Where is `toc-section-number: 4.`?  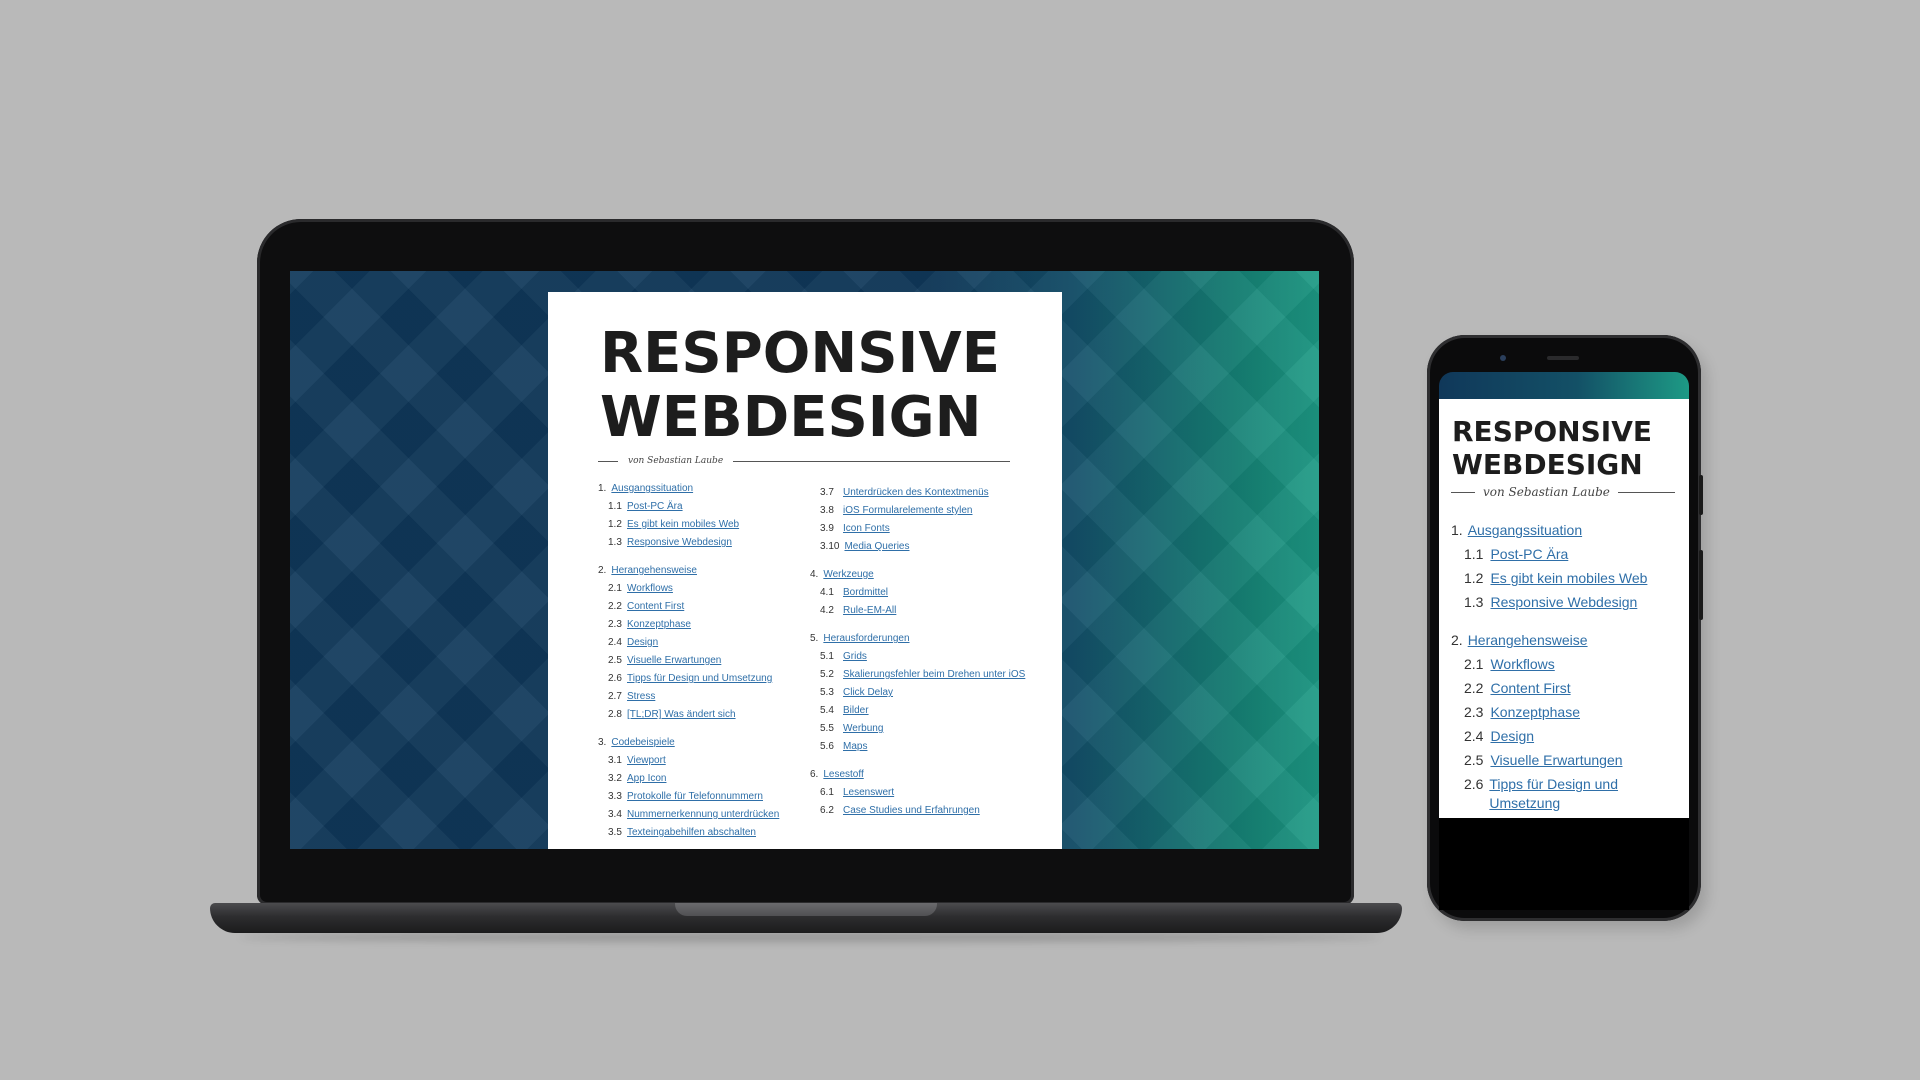 toc-section-number: 4. is located at coordinates (814, 574).